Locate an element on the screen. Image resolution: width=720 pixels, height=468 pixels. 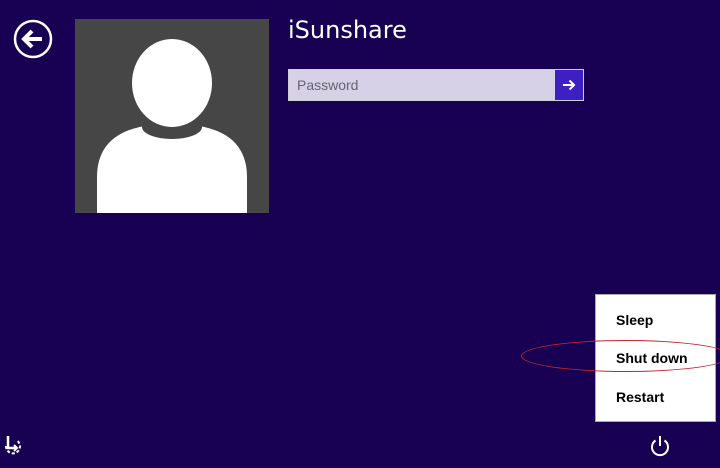
power-menu: Sleep Shut down Restart is located at coordinates (655, 358).